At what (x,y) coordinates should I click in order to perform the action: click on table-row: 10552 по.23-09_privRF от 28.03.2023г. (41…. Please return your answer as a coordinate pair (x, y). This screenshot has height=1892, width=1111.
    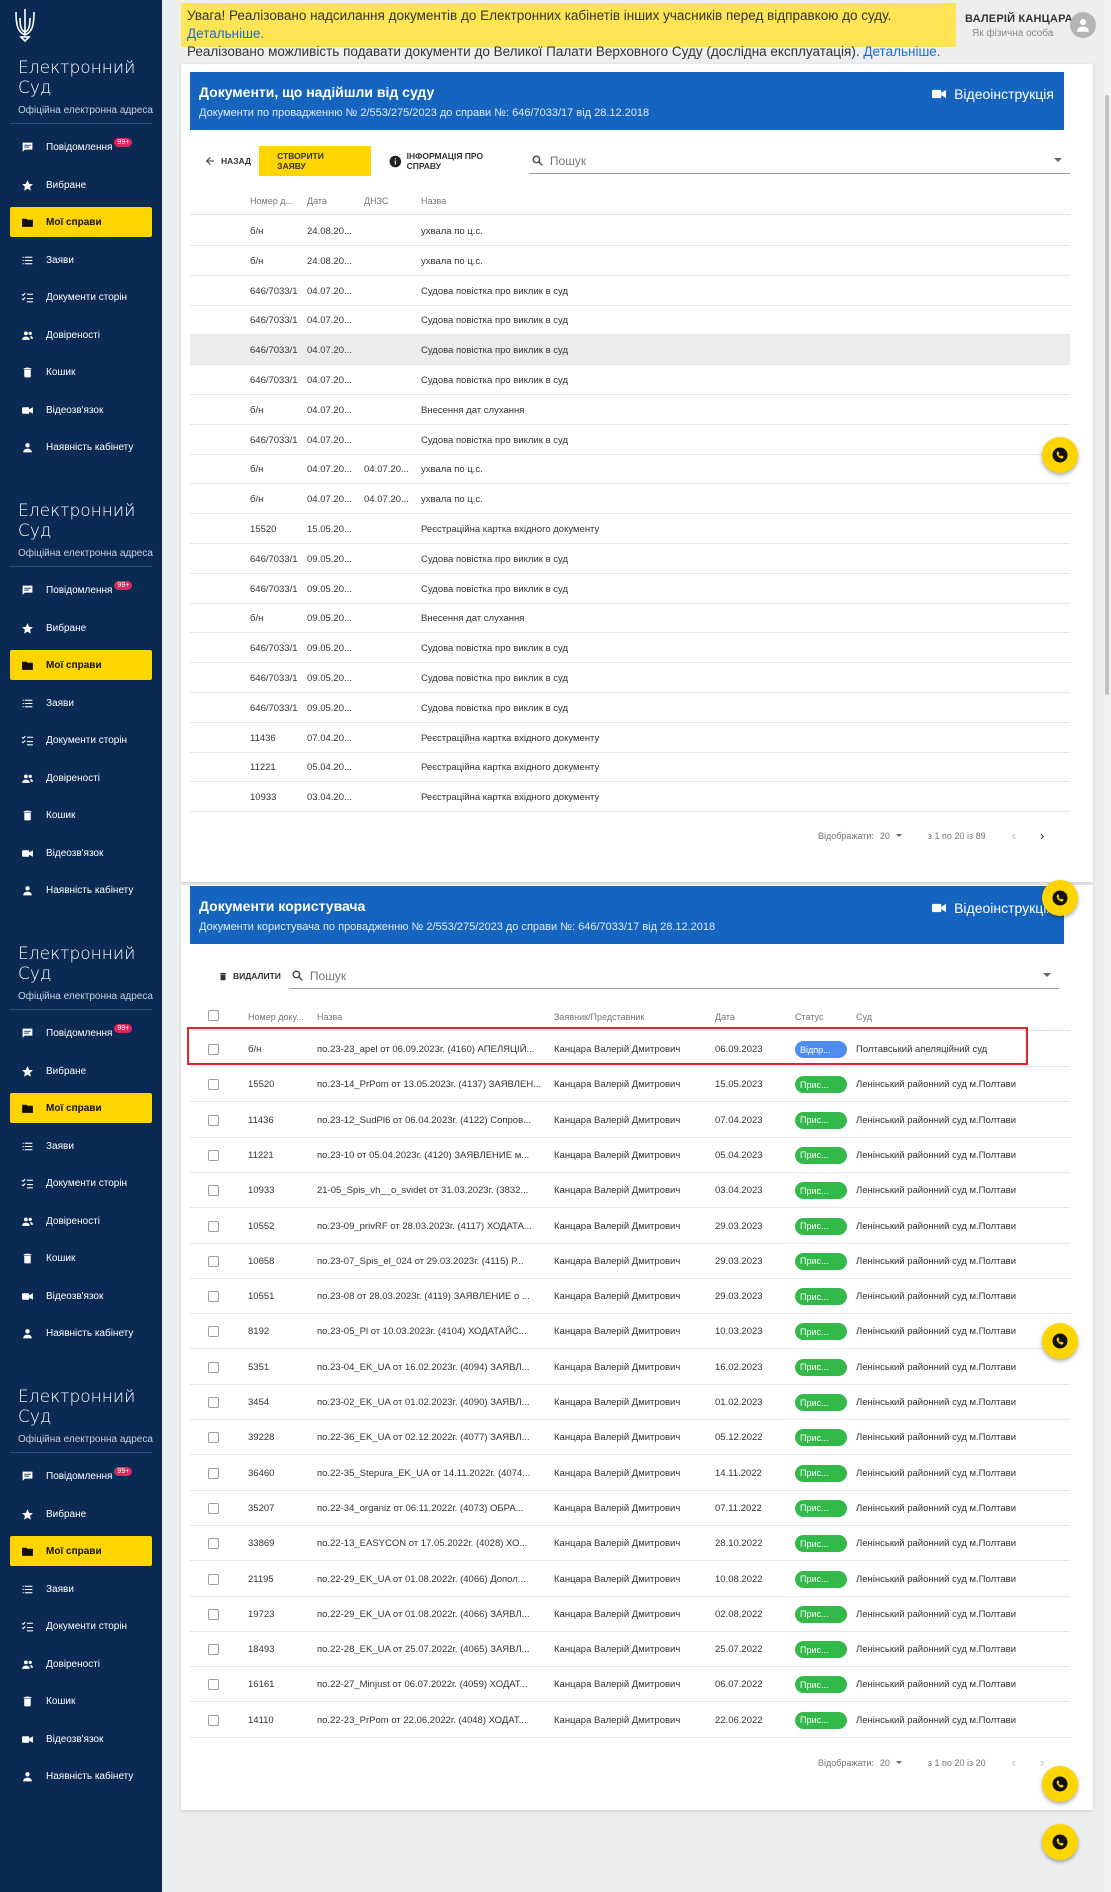
    Looking at the image, I should click on (630, 1226).